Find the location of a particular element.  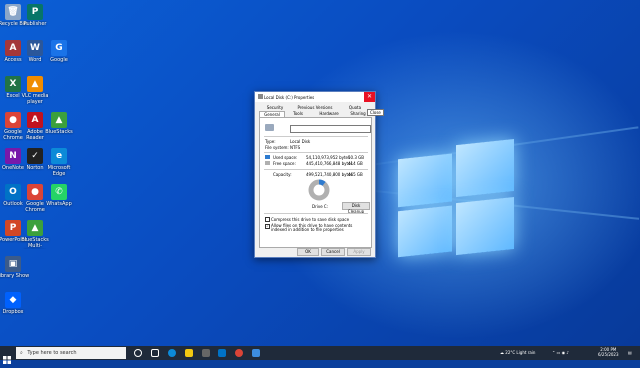

windows-logo is located at coordinates (457, 200).